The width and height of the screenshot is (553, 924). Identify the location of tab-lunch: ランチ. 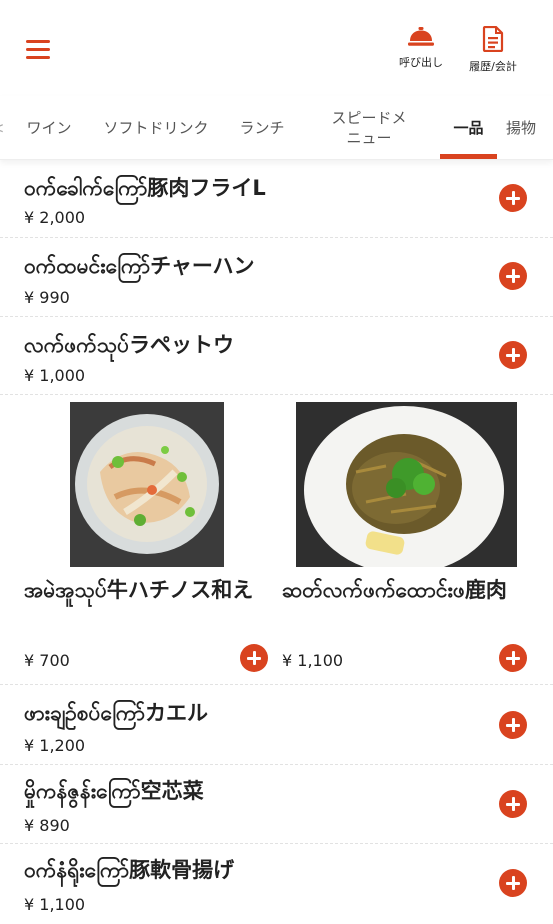
(262, 127).